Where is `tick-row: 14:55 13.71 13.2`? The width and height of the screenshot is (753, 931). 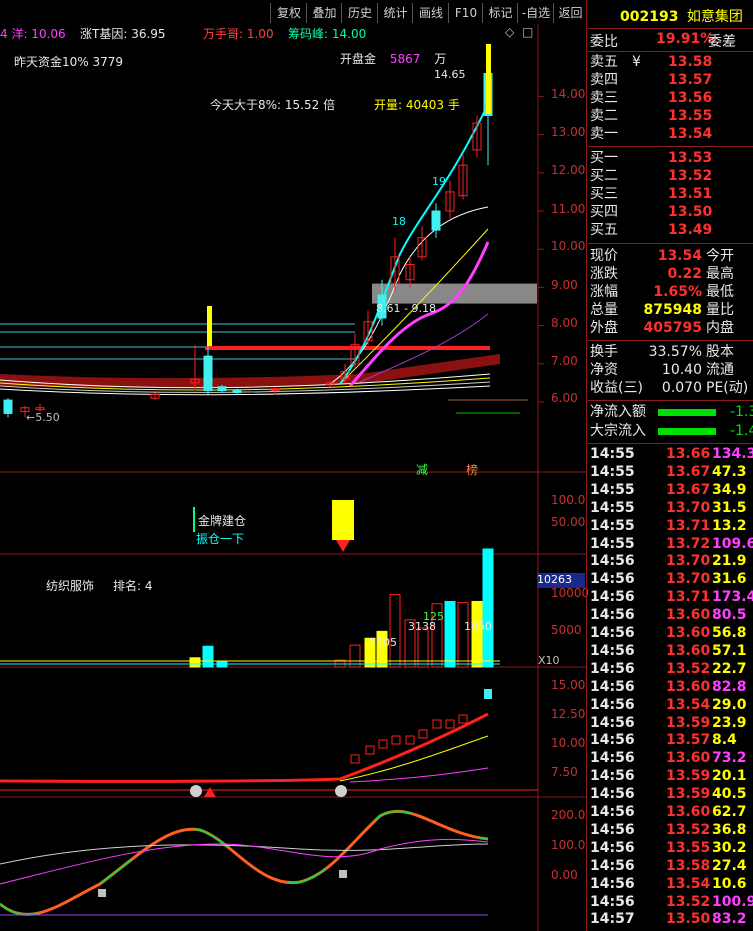
tick-row: 14:55 13.71 13.2 is located at coordinates (670, 526).